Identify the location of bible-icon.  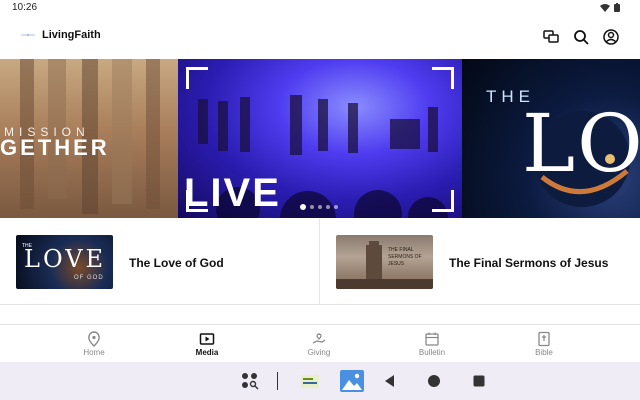
(544, 339).